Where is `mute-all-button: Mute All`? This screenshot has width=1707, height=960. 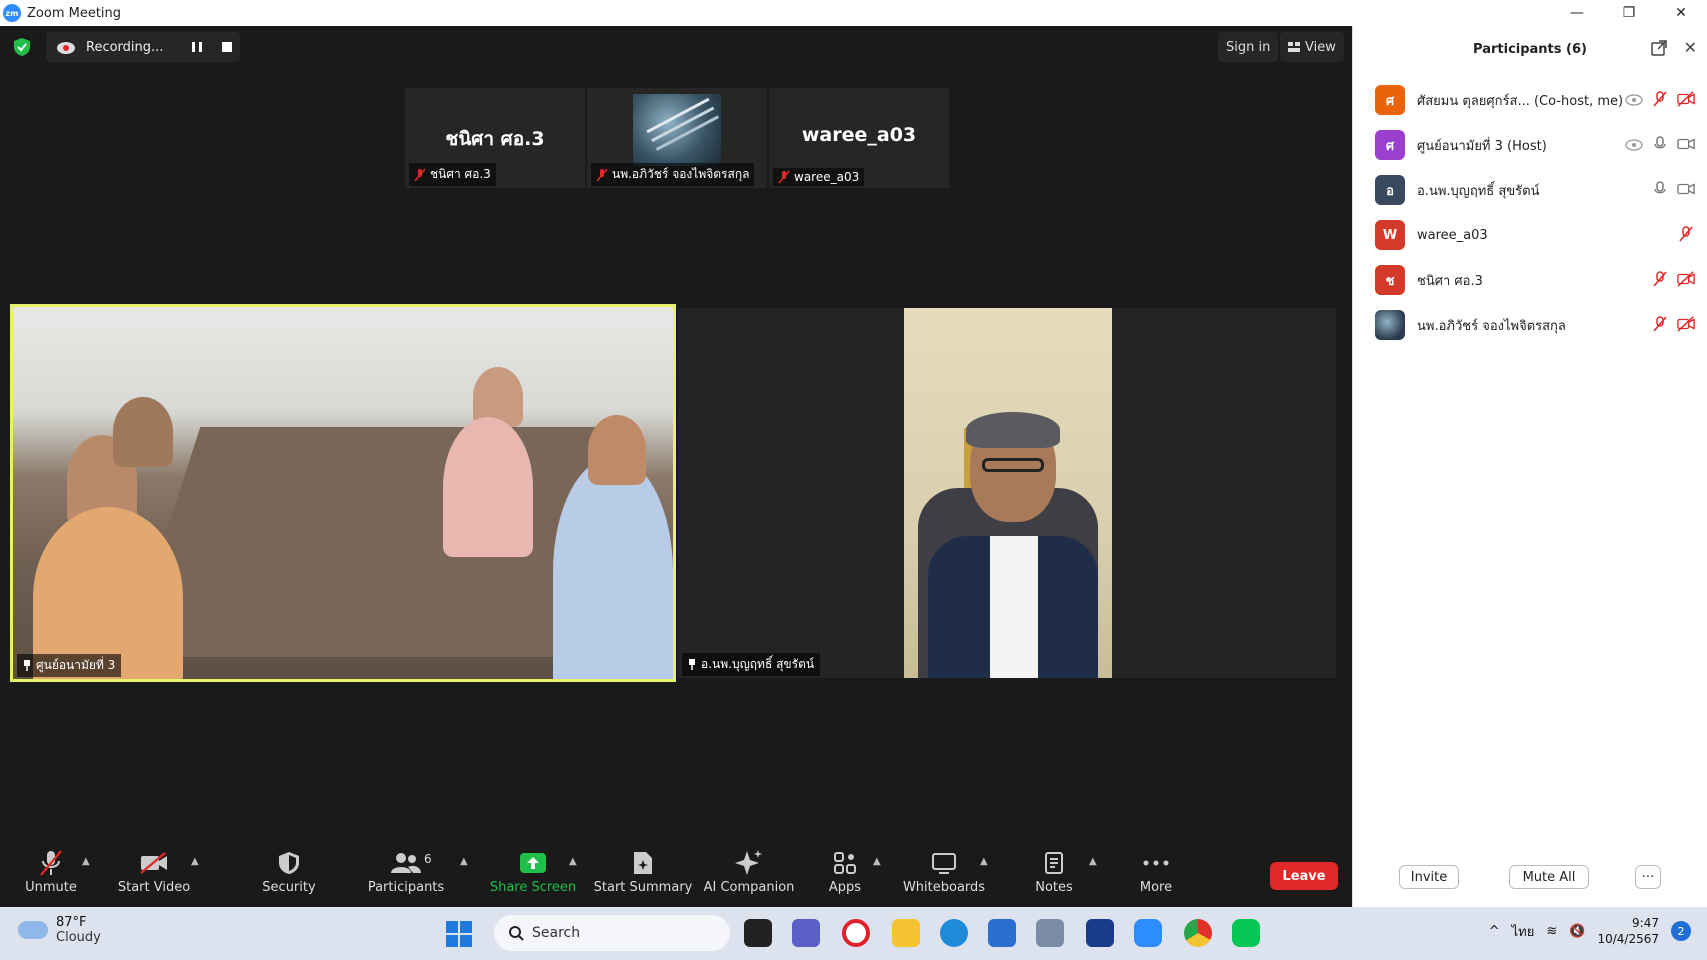 mute-all-button: Mute All is located at coordinates (1549, 877).